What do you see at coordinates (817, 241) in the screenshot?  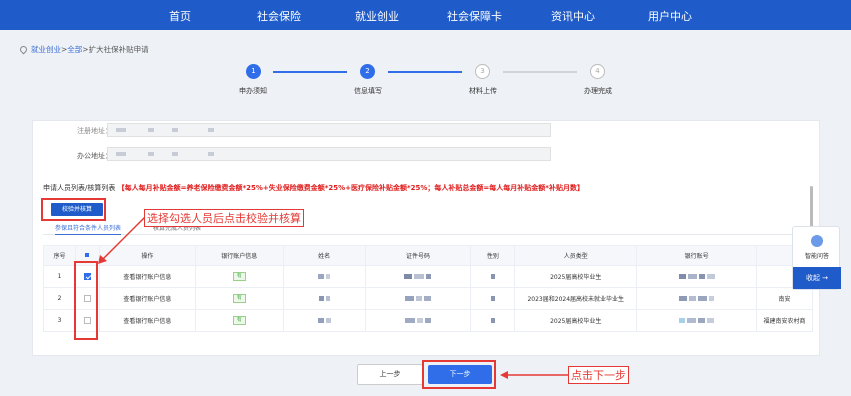 I see `robot-icon` at bounding box center [817, 241].